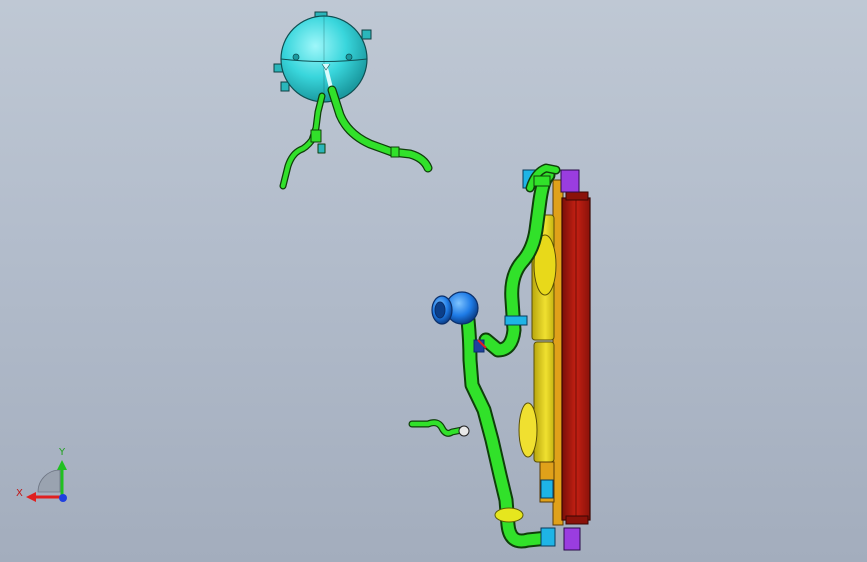  What do you see at coordinates (572, 539) in the screenshot?
I see `lower-mount-bracket` at bounding box center [572, 539].